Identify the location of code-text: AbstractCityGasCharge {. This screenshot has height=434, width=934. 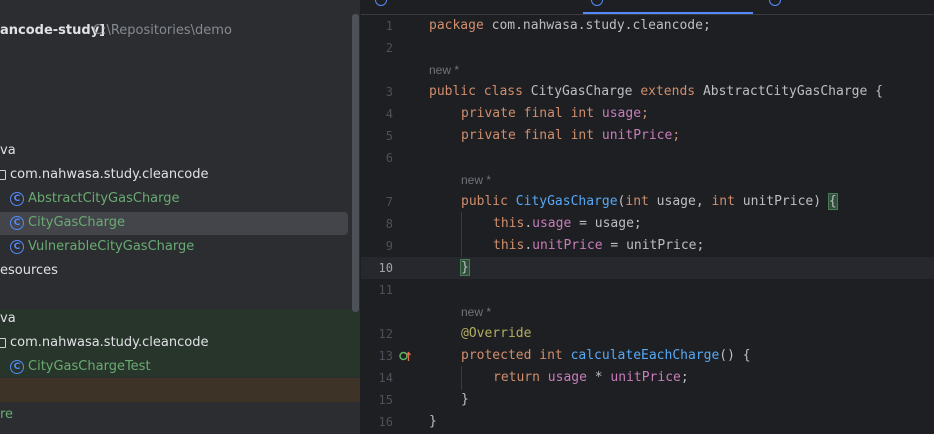
(789, 91).